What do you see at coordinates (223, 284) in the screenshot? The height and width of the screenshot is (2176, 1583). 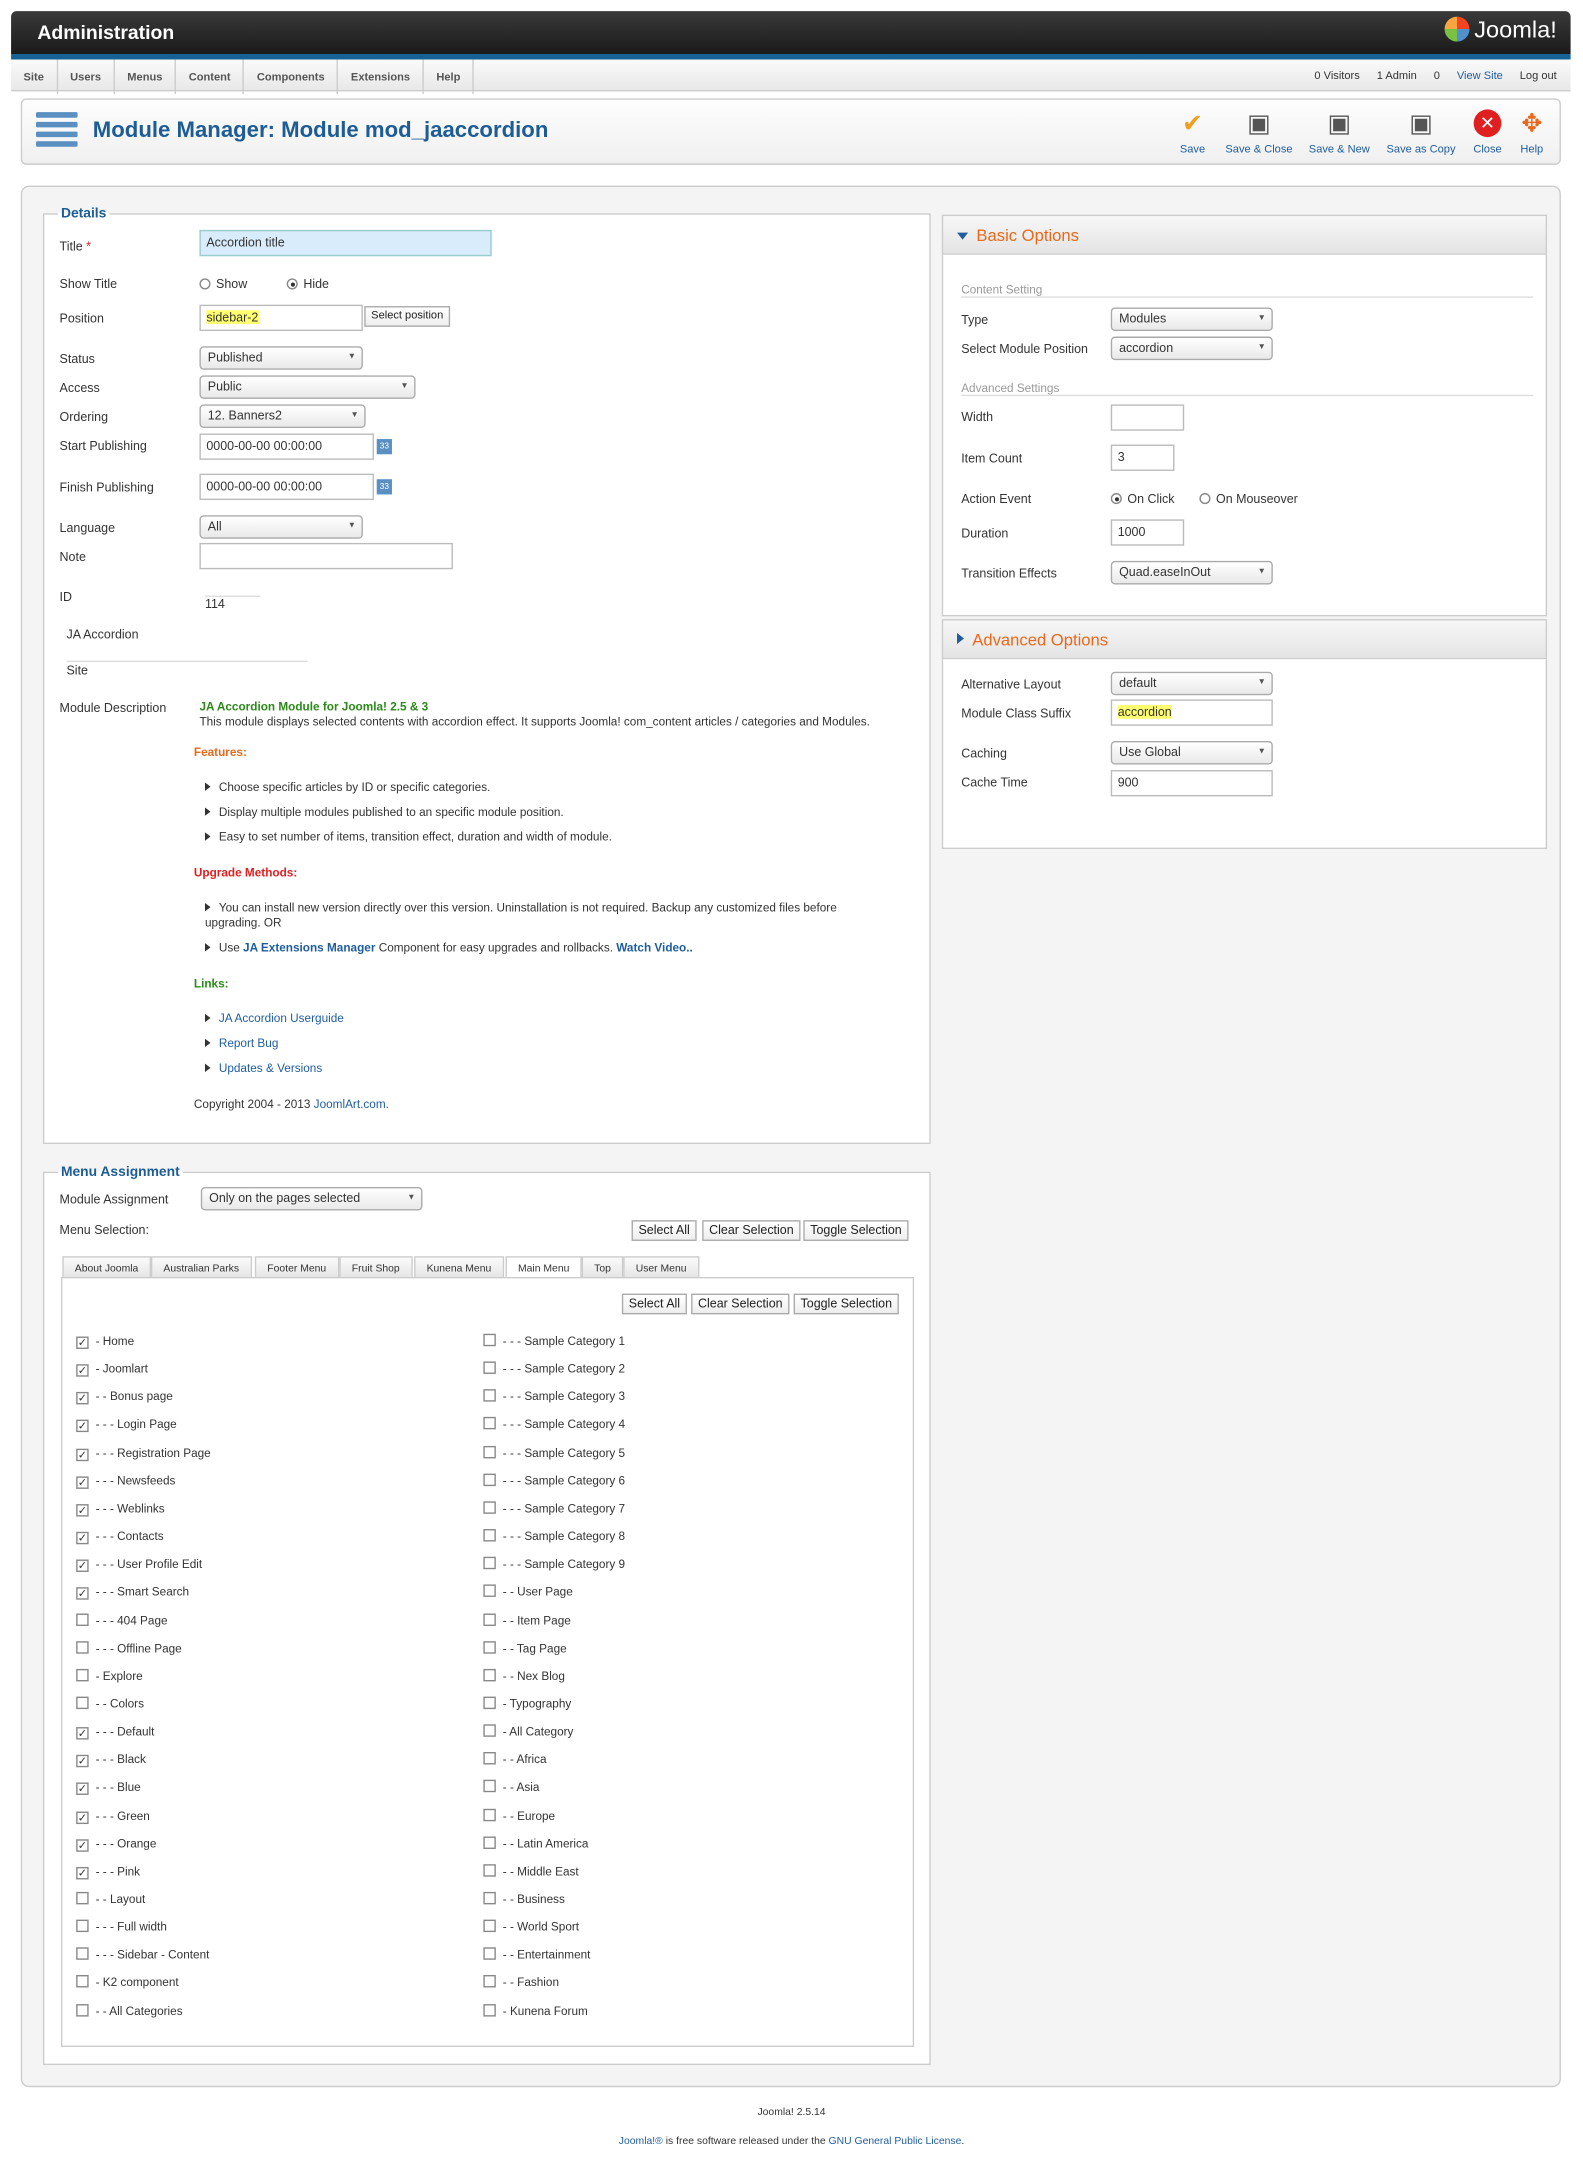 I see `show-title-show-radio: Show` at bounding box center [223, 284].